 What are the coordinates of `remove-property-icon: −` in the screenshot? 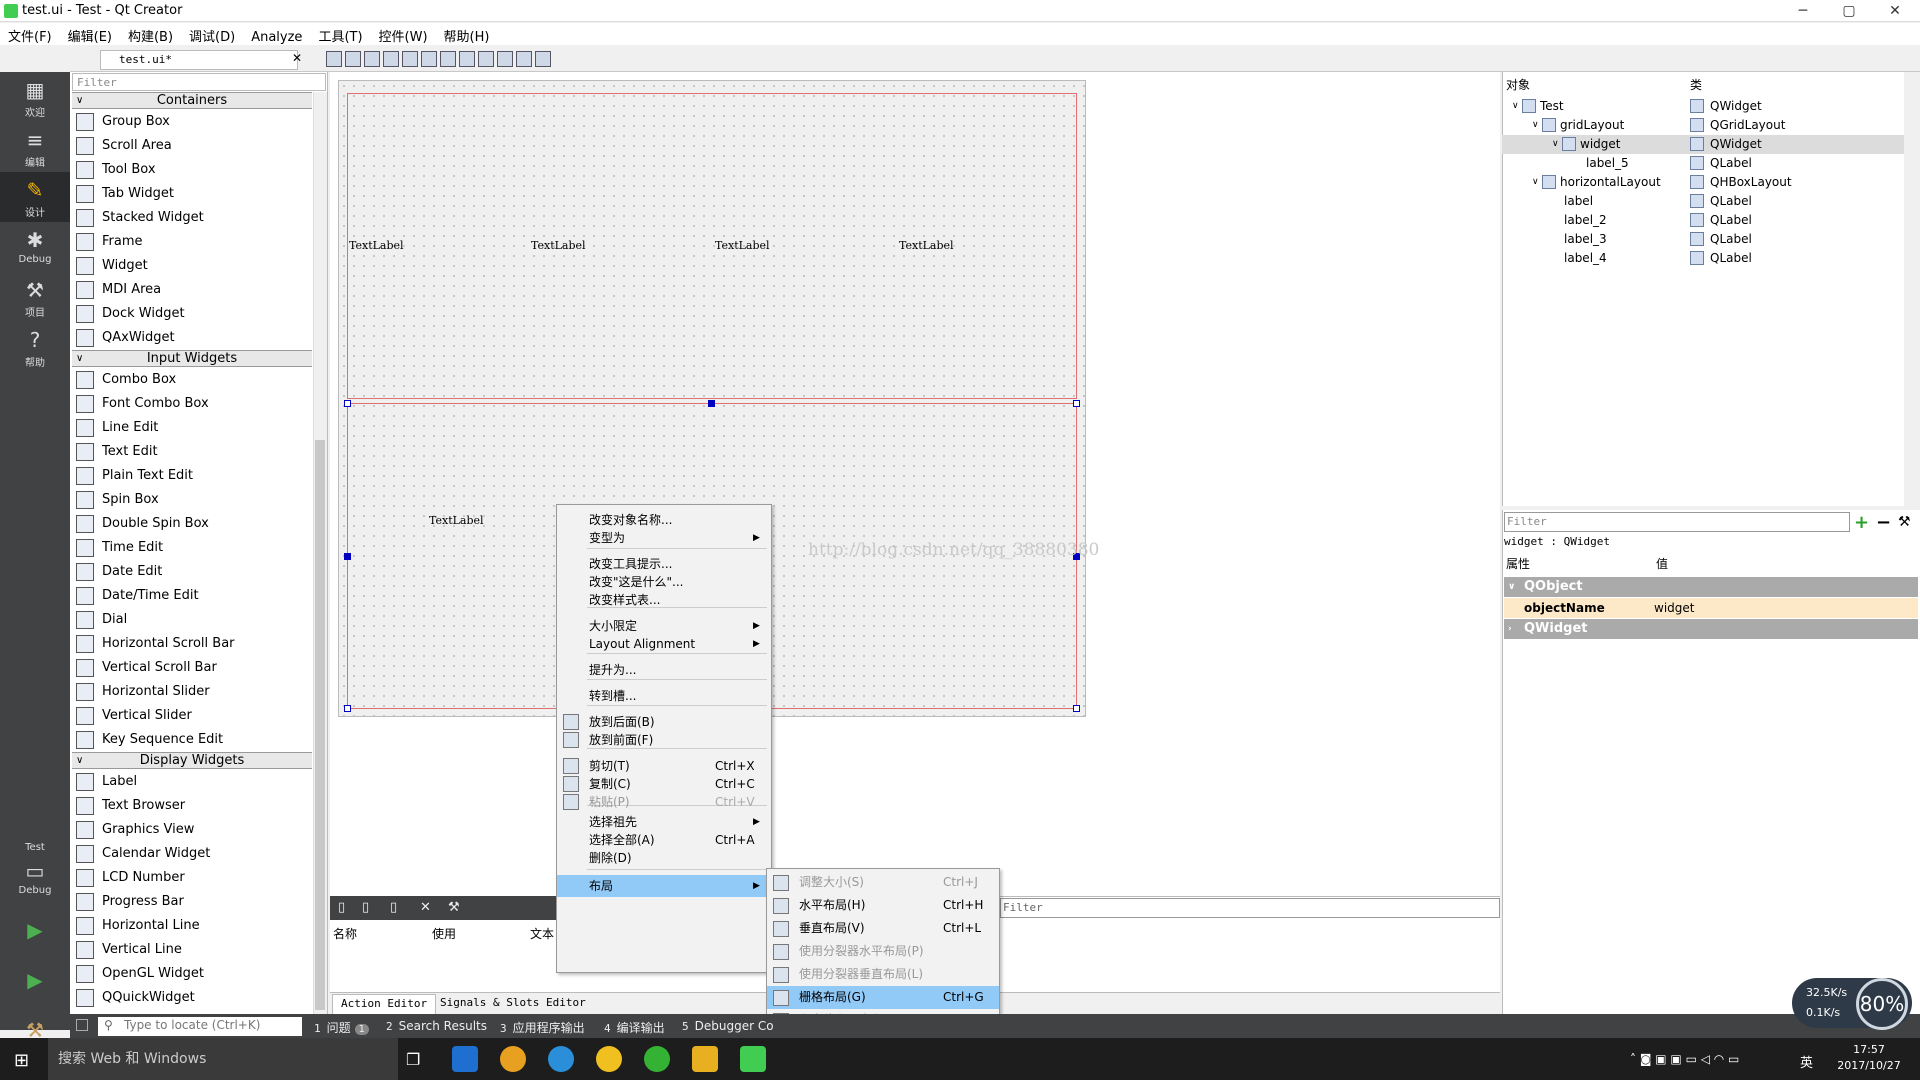 It's located at (1883, 522).